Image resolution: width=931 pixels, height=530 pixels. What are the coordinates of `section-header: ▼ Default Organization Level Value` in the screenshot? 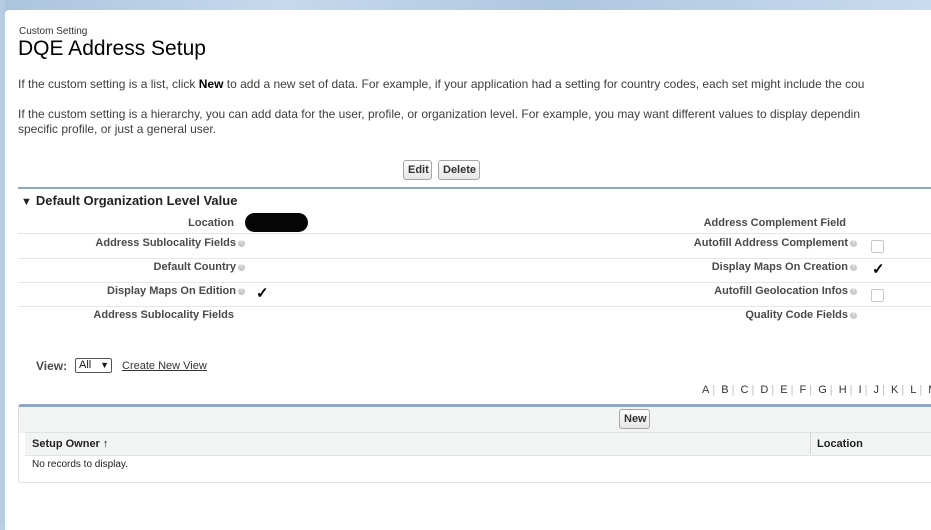 It's located at (129, 200).